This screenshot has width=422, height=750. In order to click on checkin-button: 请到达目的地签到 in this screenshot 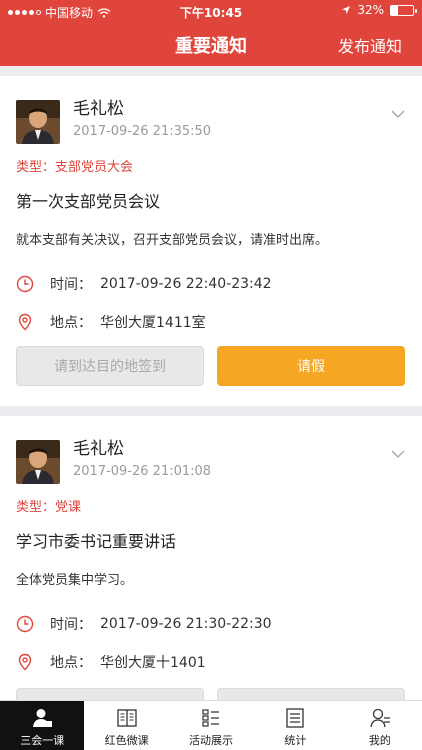, I will do `click(110, 366)`.